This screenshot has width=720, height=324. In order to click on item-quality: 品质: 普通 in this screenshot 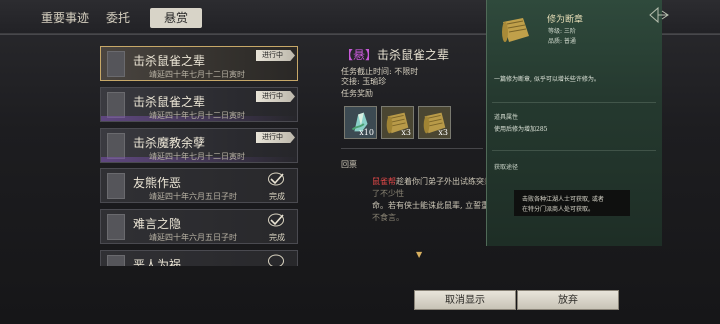, I will do `click(562, 41)`.